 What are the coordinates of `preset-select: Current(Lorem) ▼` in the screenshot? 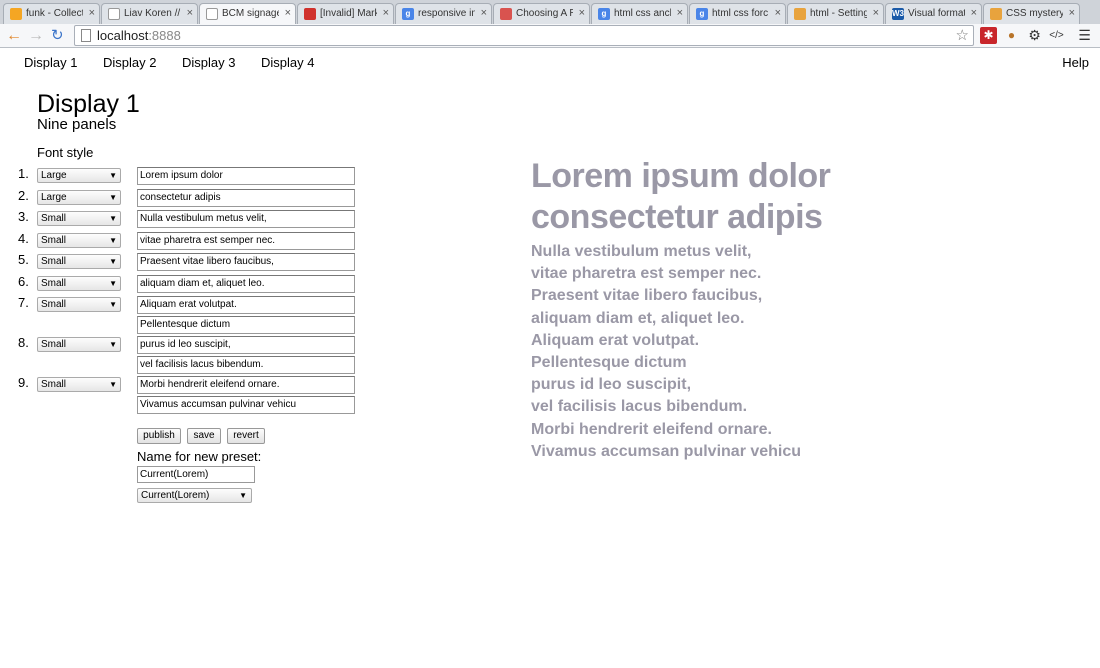 It's located at (194, 495).